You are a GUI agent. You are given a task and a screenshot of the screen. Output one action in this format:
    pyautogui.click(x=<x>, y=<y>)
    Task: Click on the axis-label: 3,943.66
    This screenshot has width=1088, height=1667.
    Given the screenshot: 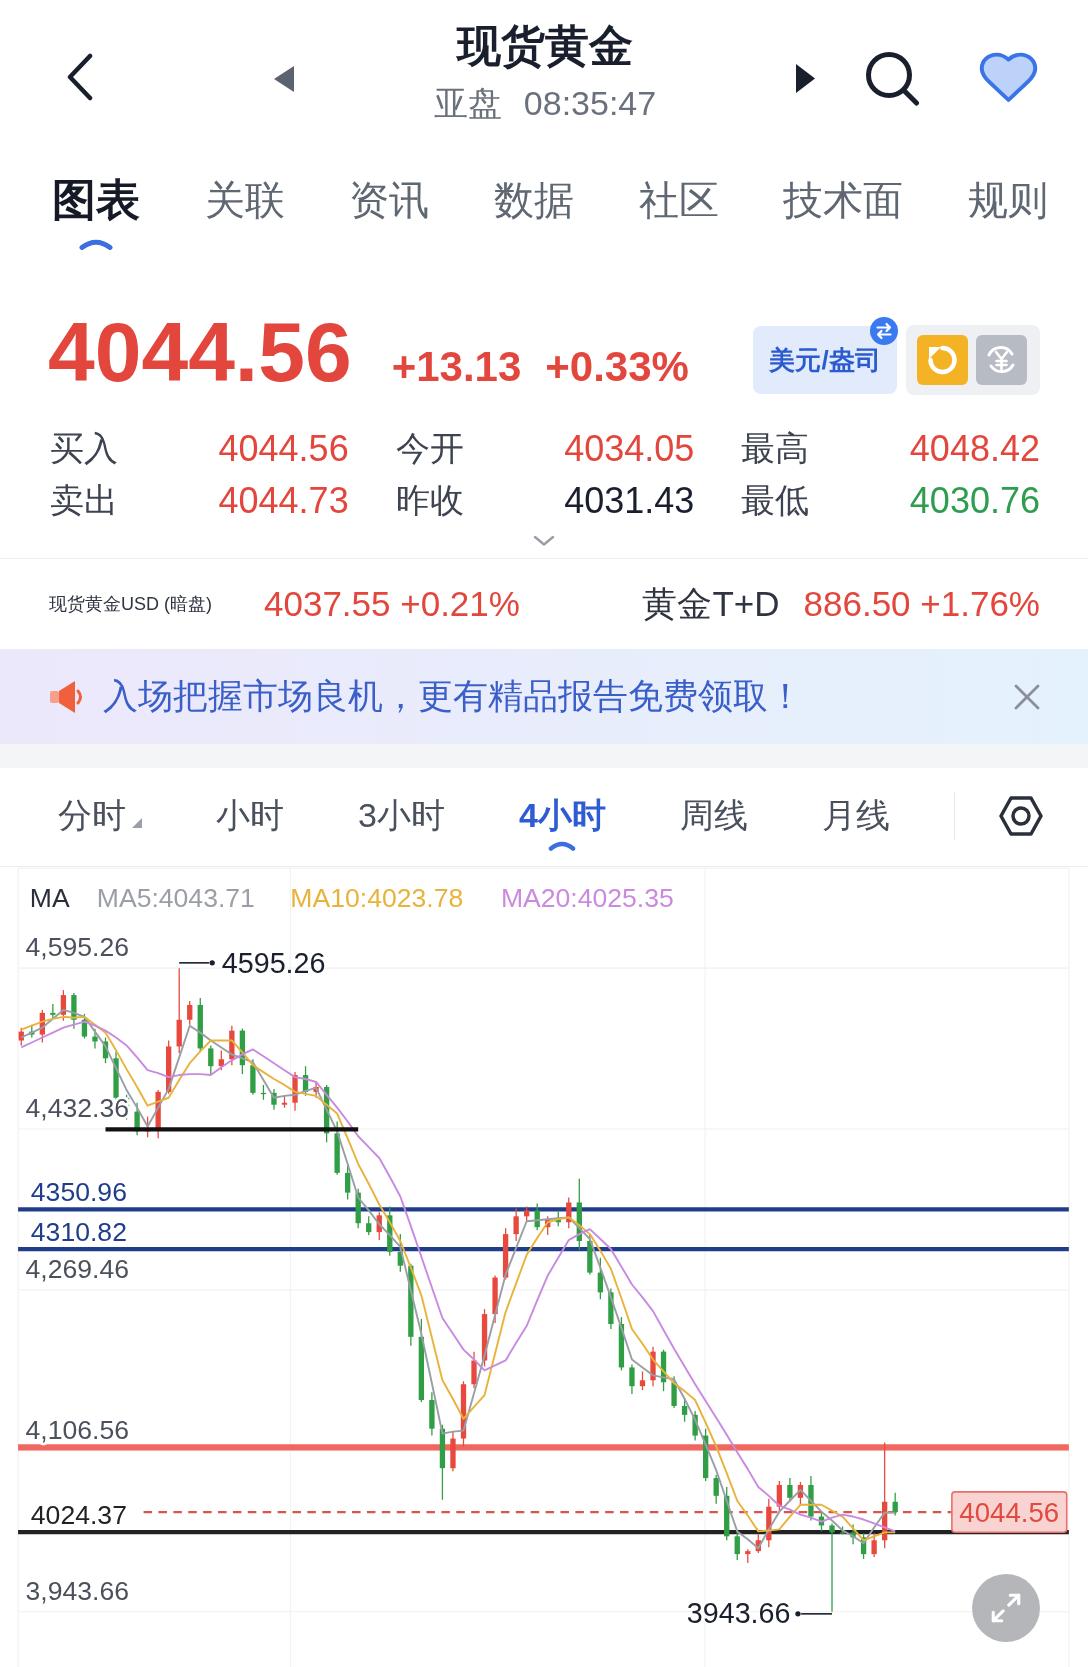 What is the action you would take?
    pyautogui.click(x=77, y=1591)
    